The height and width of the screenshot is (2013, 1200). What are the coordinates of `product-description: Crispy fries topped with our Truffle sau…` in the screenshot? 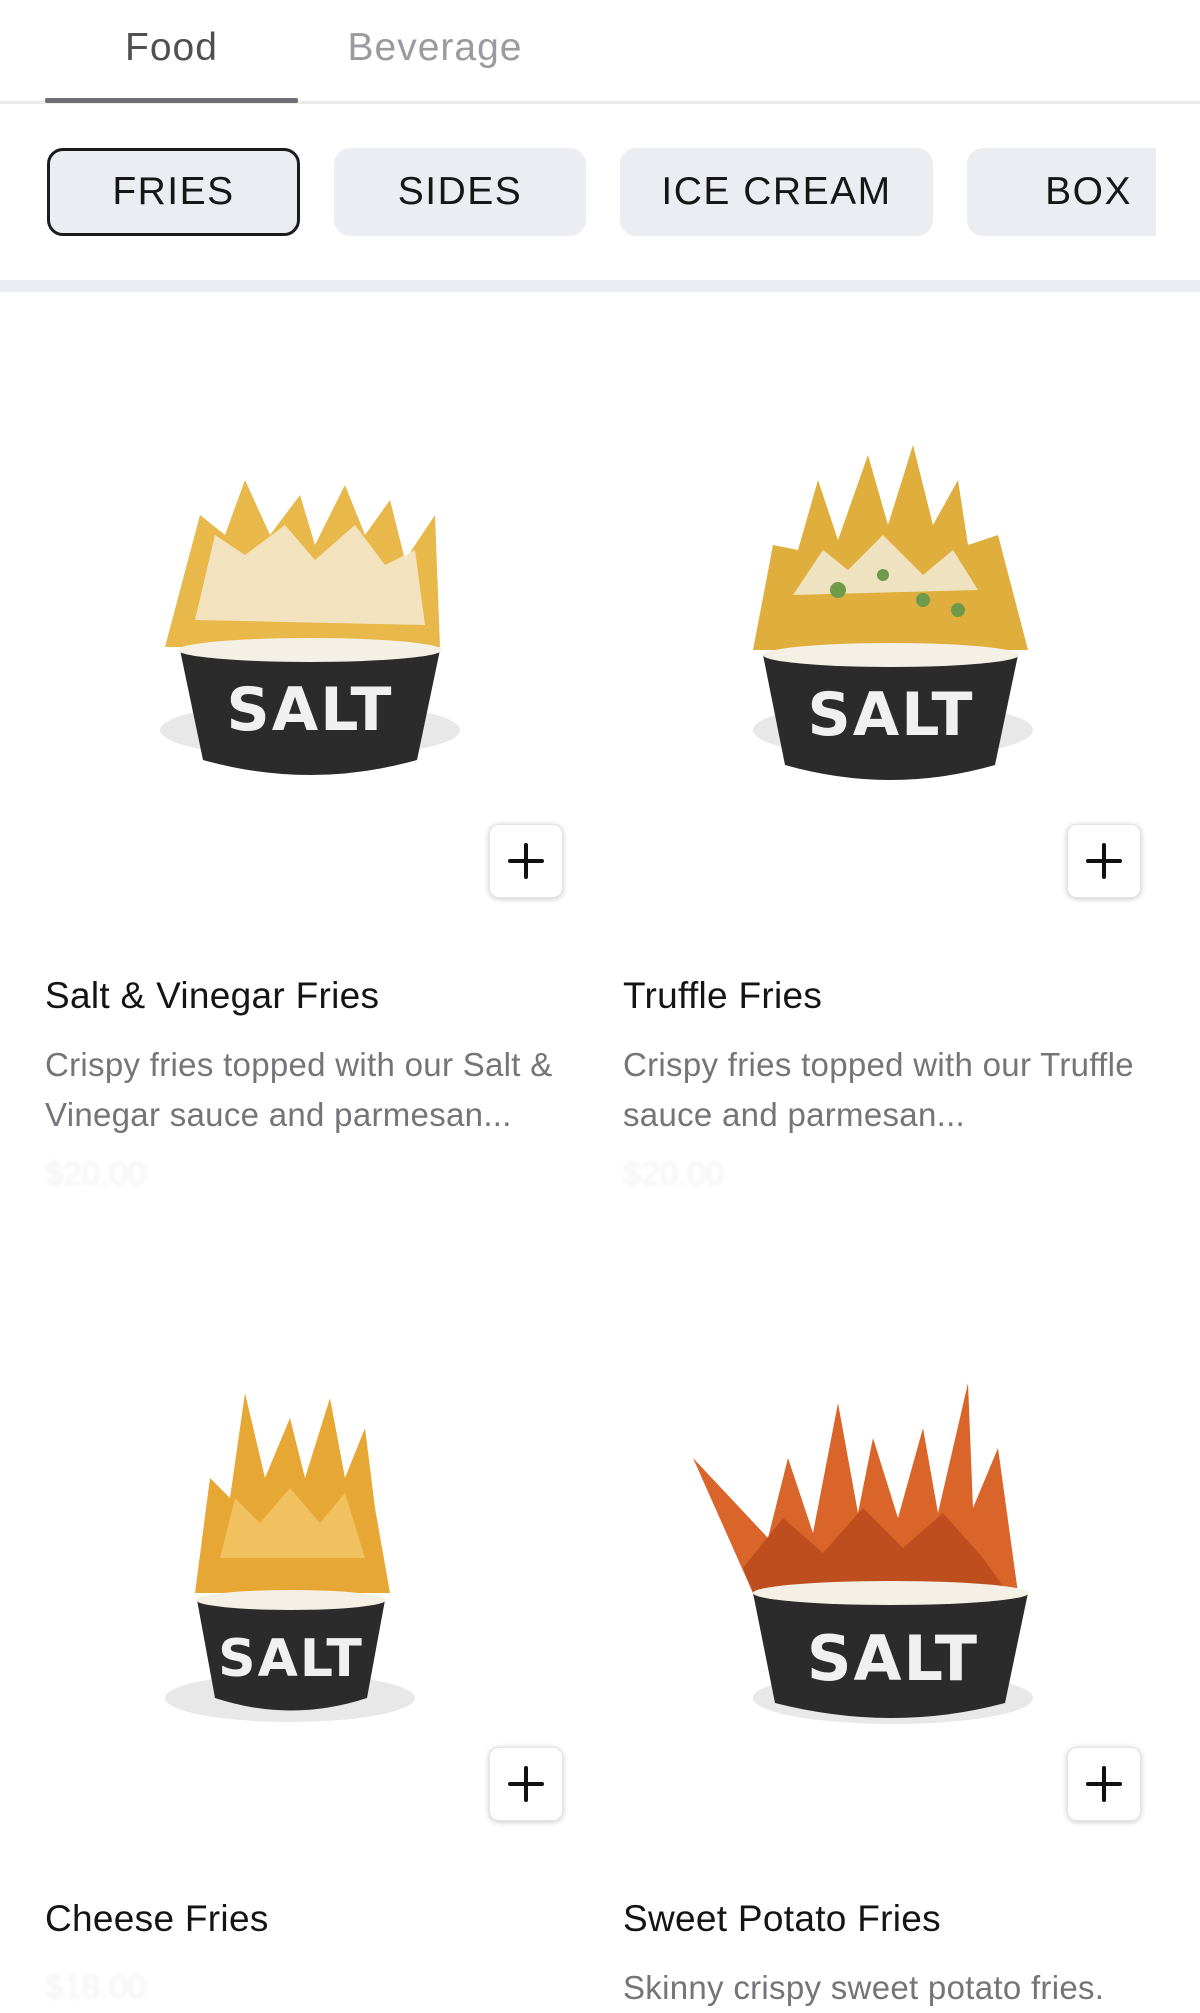 It's located at (878, 1089).